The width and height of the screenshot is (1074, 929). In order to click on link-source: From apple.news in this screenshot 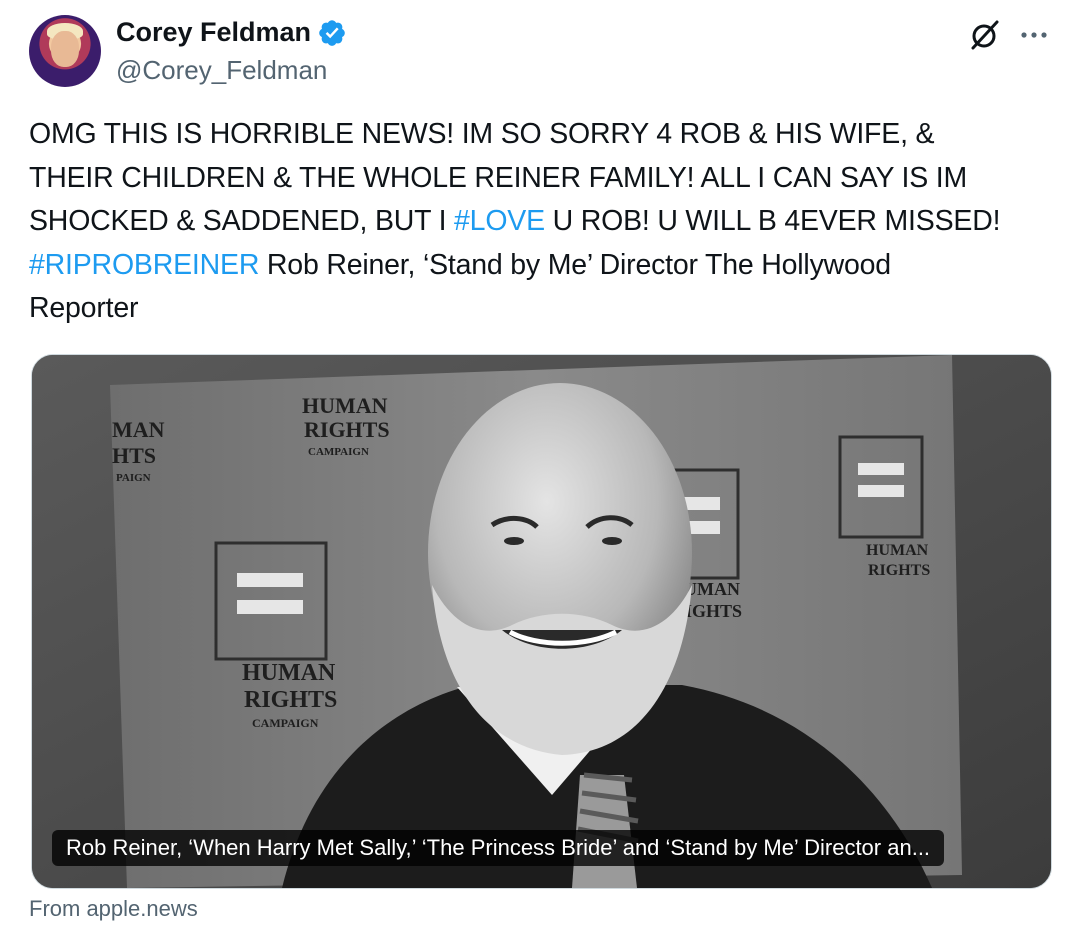, I will do `click(113, 909)`.